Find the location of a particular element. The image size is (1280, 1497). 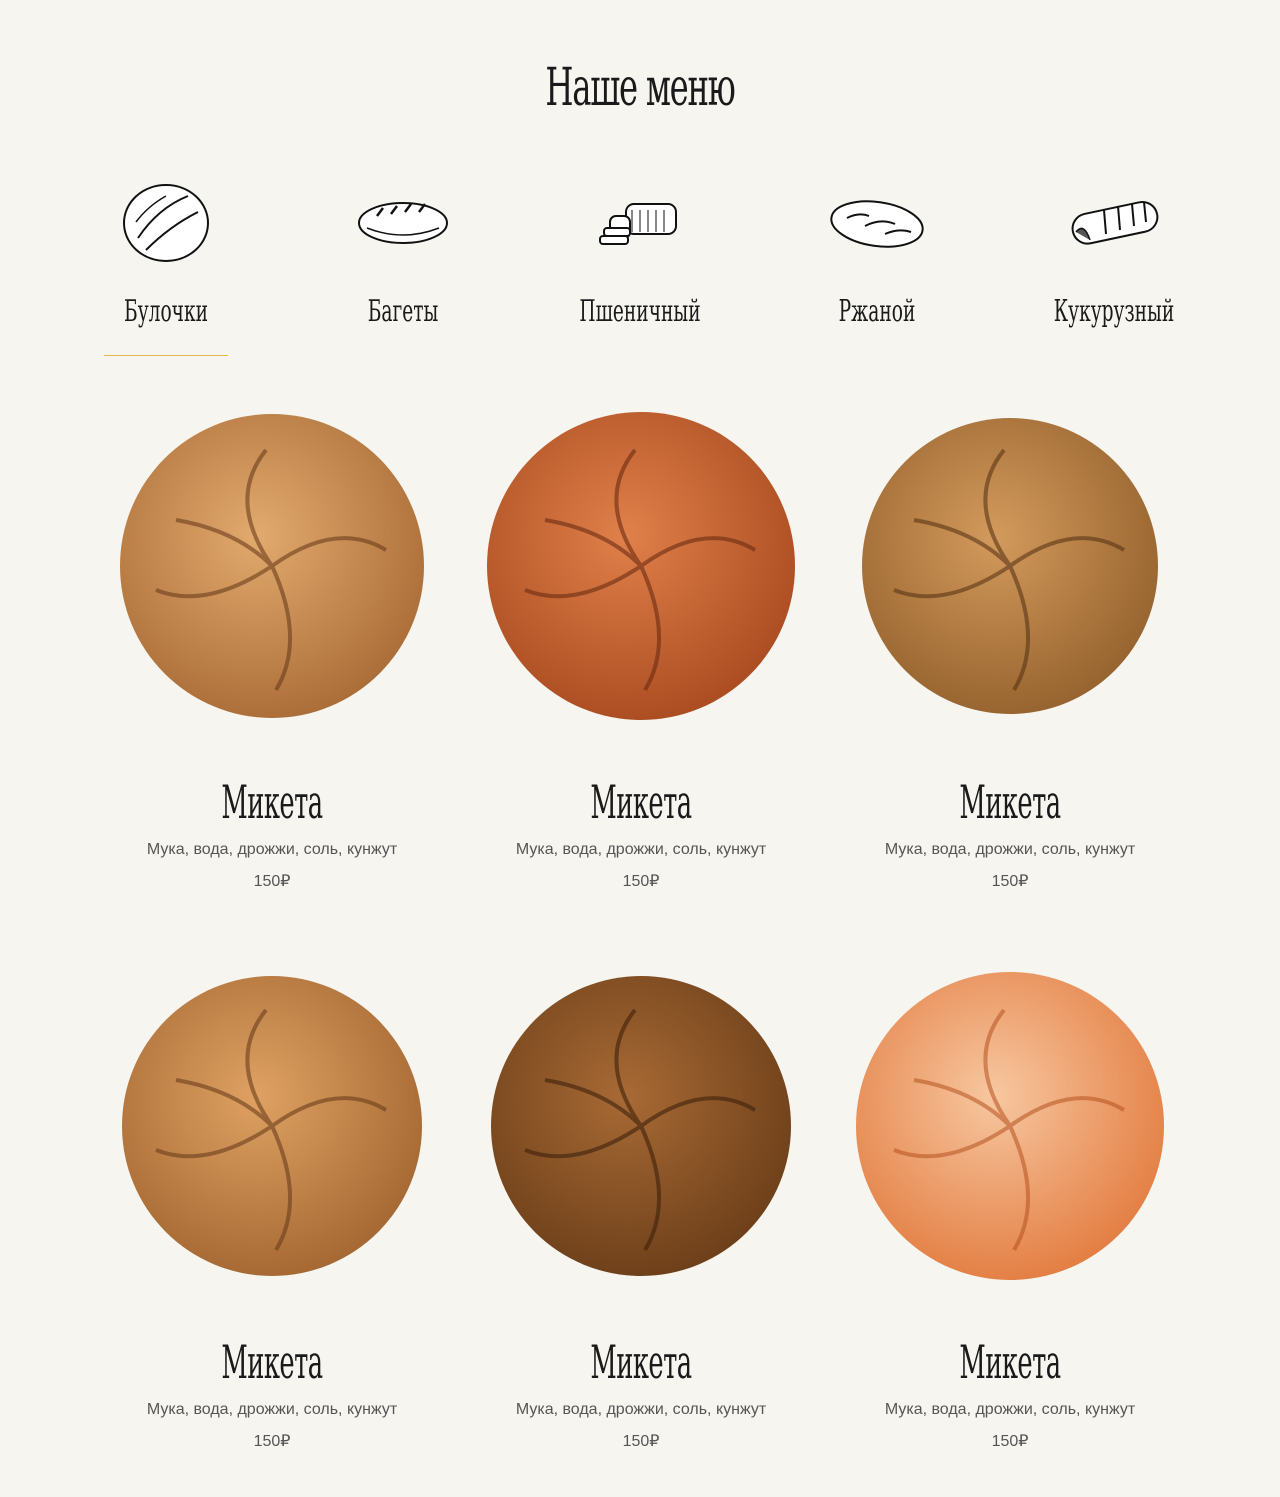

round-bread-icon is located at coordinates (166, 223).